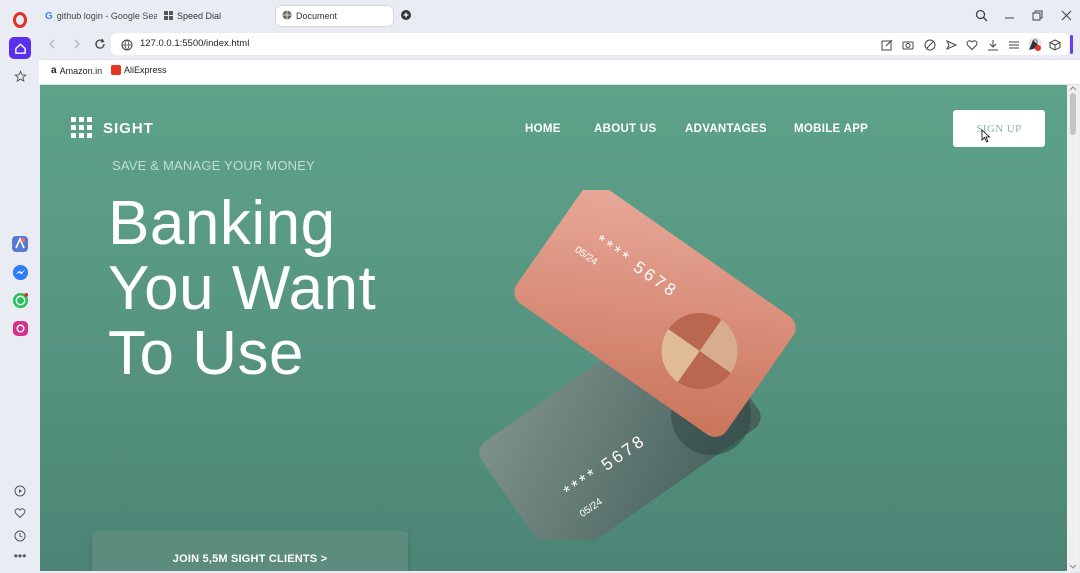 Image resolution: width=1080 pixels, height=573 pixels. What do you see at coordinates (206, 353) in the screenshot?
I see `hero-line-3: To Use` at bounding box center [206, 353].